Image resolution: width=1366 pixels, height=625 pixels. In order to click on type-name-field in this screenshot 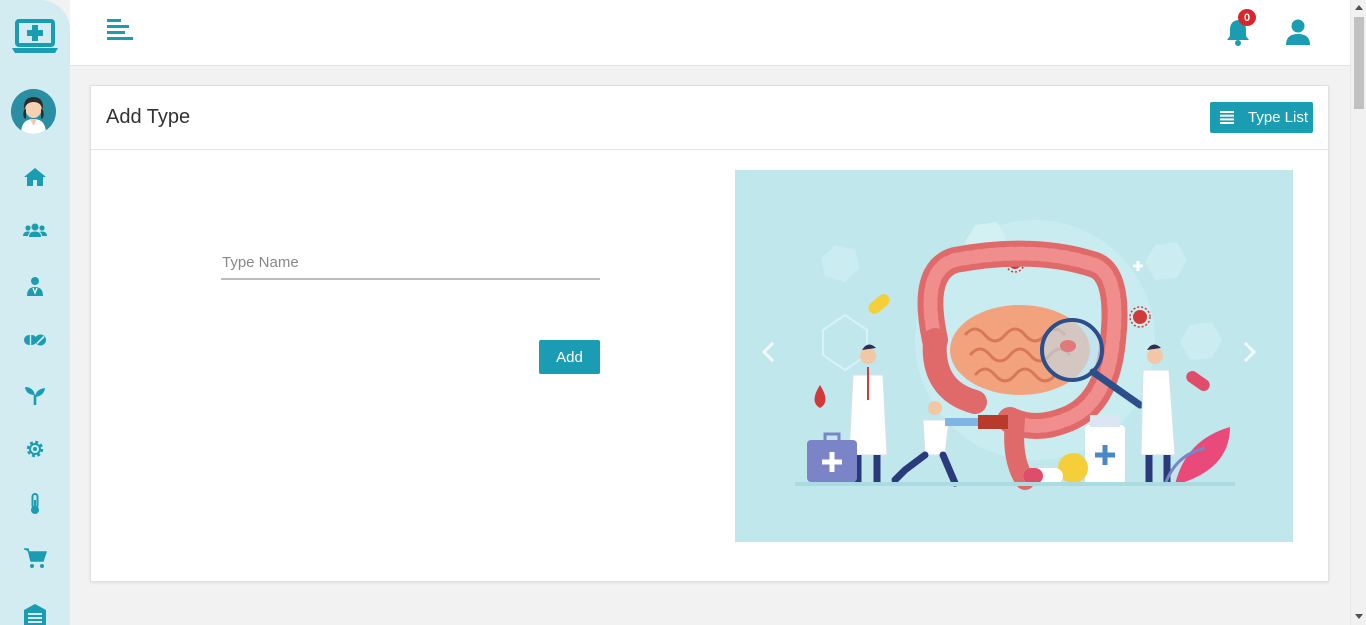, I will do `click(410, 263)`.